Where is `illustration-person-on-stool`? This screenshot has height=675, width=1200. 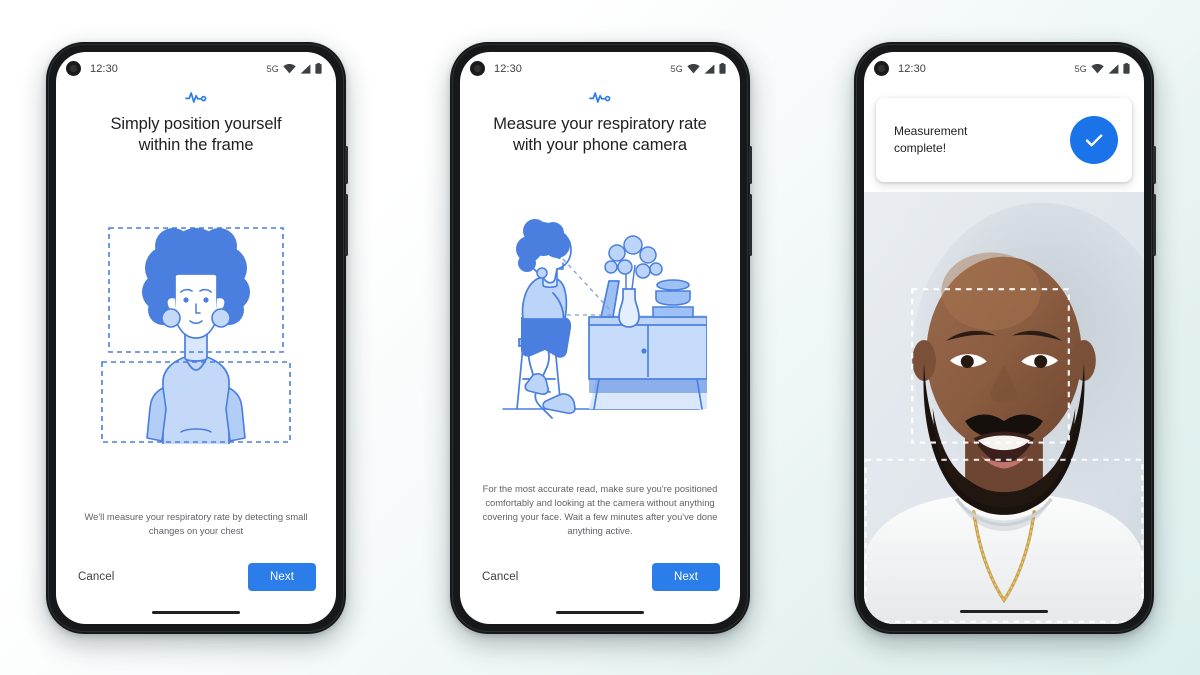
illustration-person-on-stool is located at coordinates (600, 319).